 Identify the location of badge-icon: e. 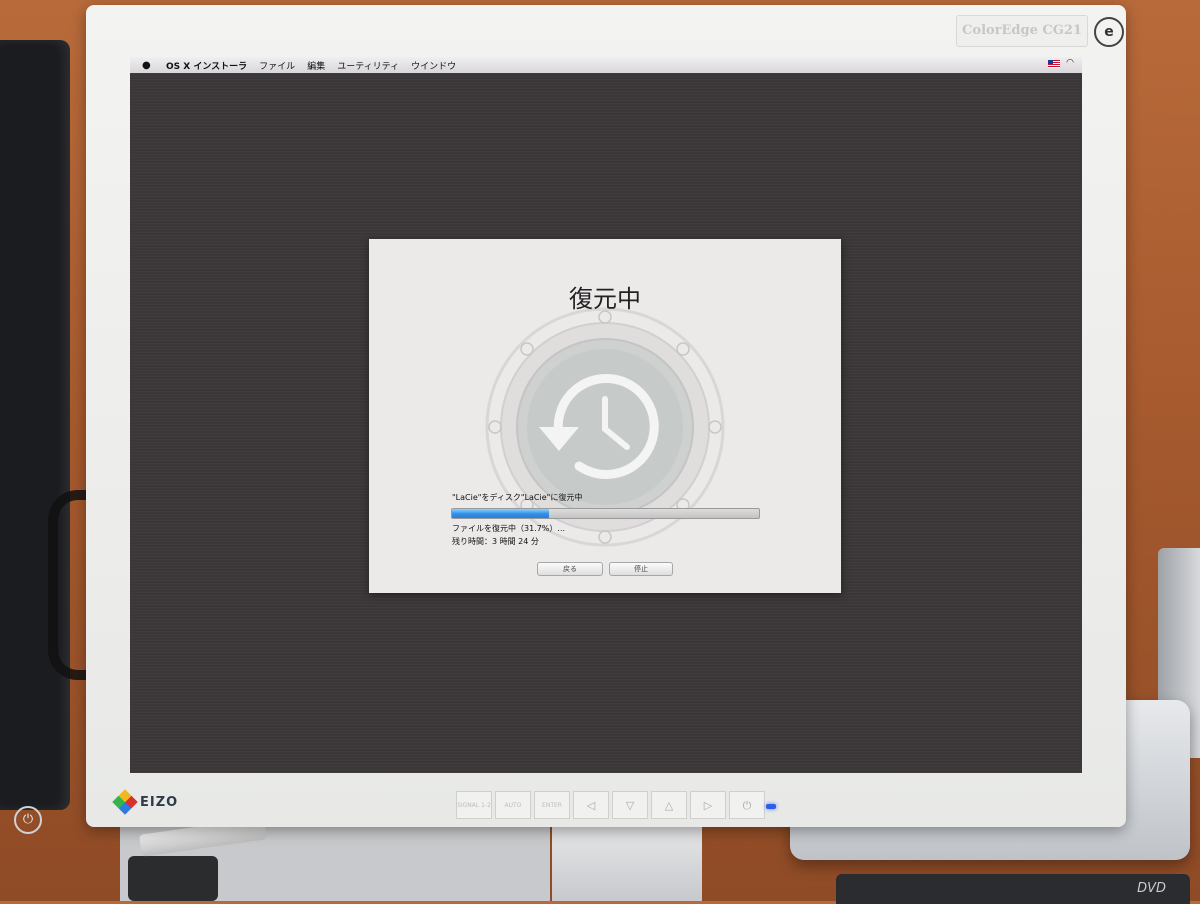
(1109, 32).